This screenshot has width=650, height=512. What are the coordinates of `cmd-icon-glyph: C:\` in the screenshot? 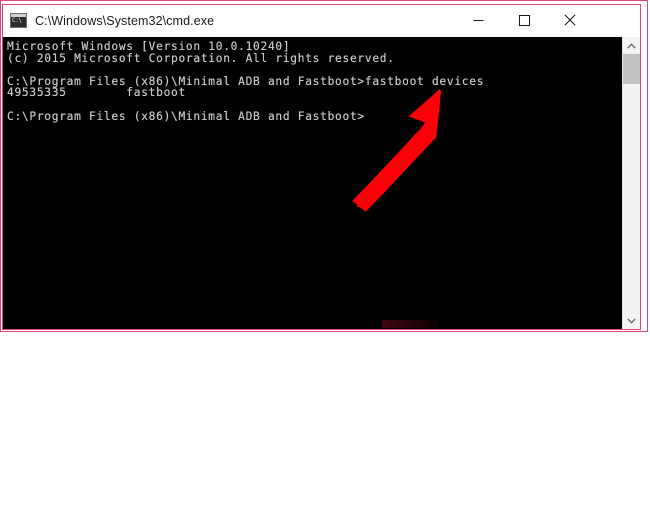 It's located at (17, 20).